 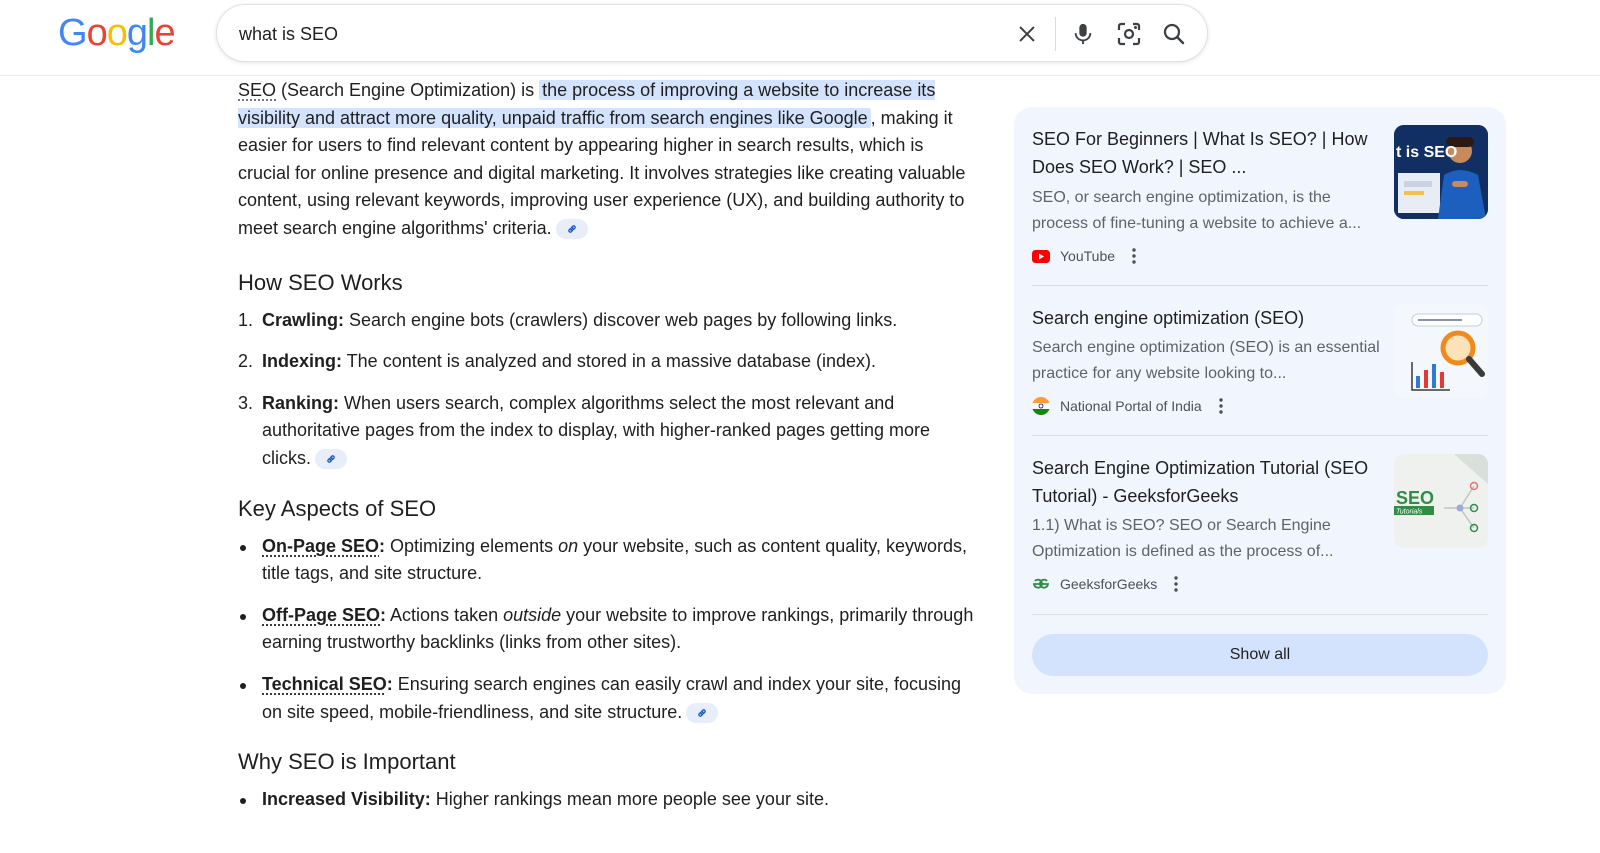 I want to click on step-term: Indexing:, so click(x=302, y=361).